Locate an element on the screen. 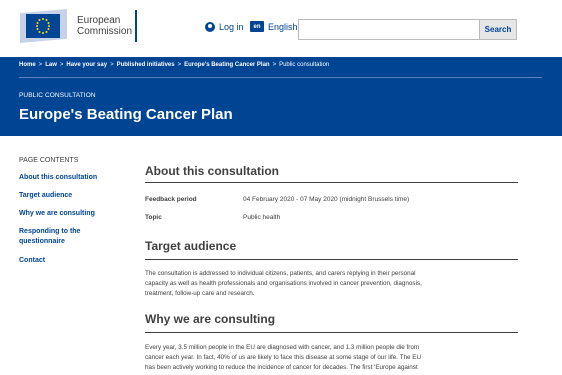 The height and width of the screenshot is (375, 562). feedback-period-label: Feedback period is located at coordinates (171, 199).